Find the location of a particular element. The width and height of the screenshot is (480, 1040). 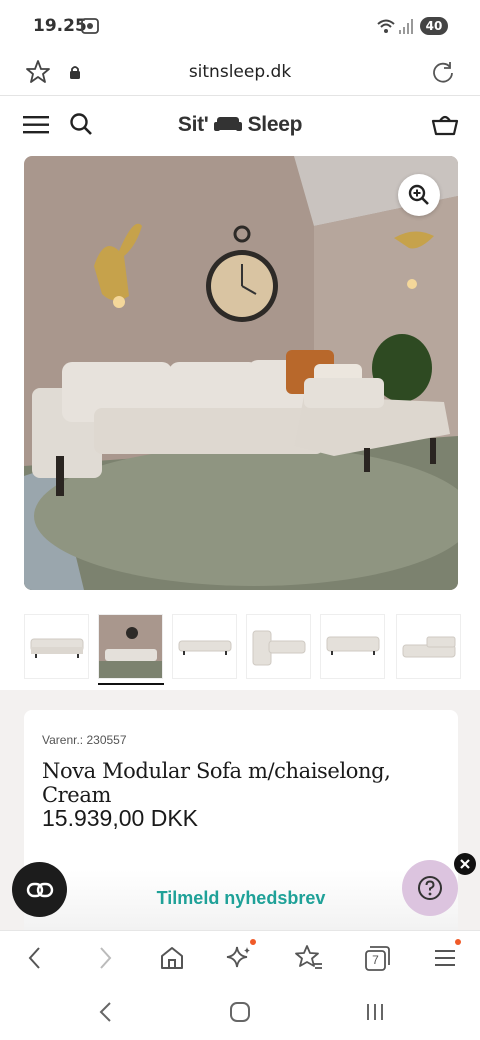

system-navigation-bar is located at coordinates (240, 1012).